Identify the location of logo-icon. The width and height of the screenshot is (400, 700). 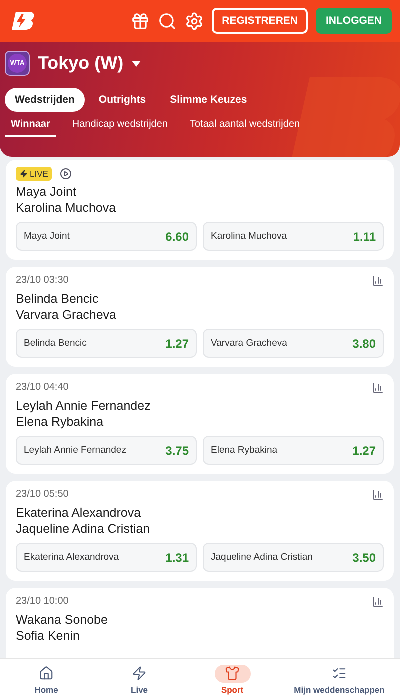
(24, 21).